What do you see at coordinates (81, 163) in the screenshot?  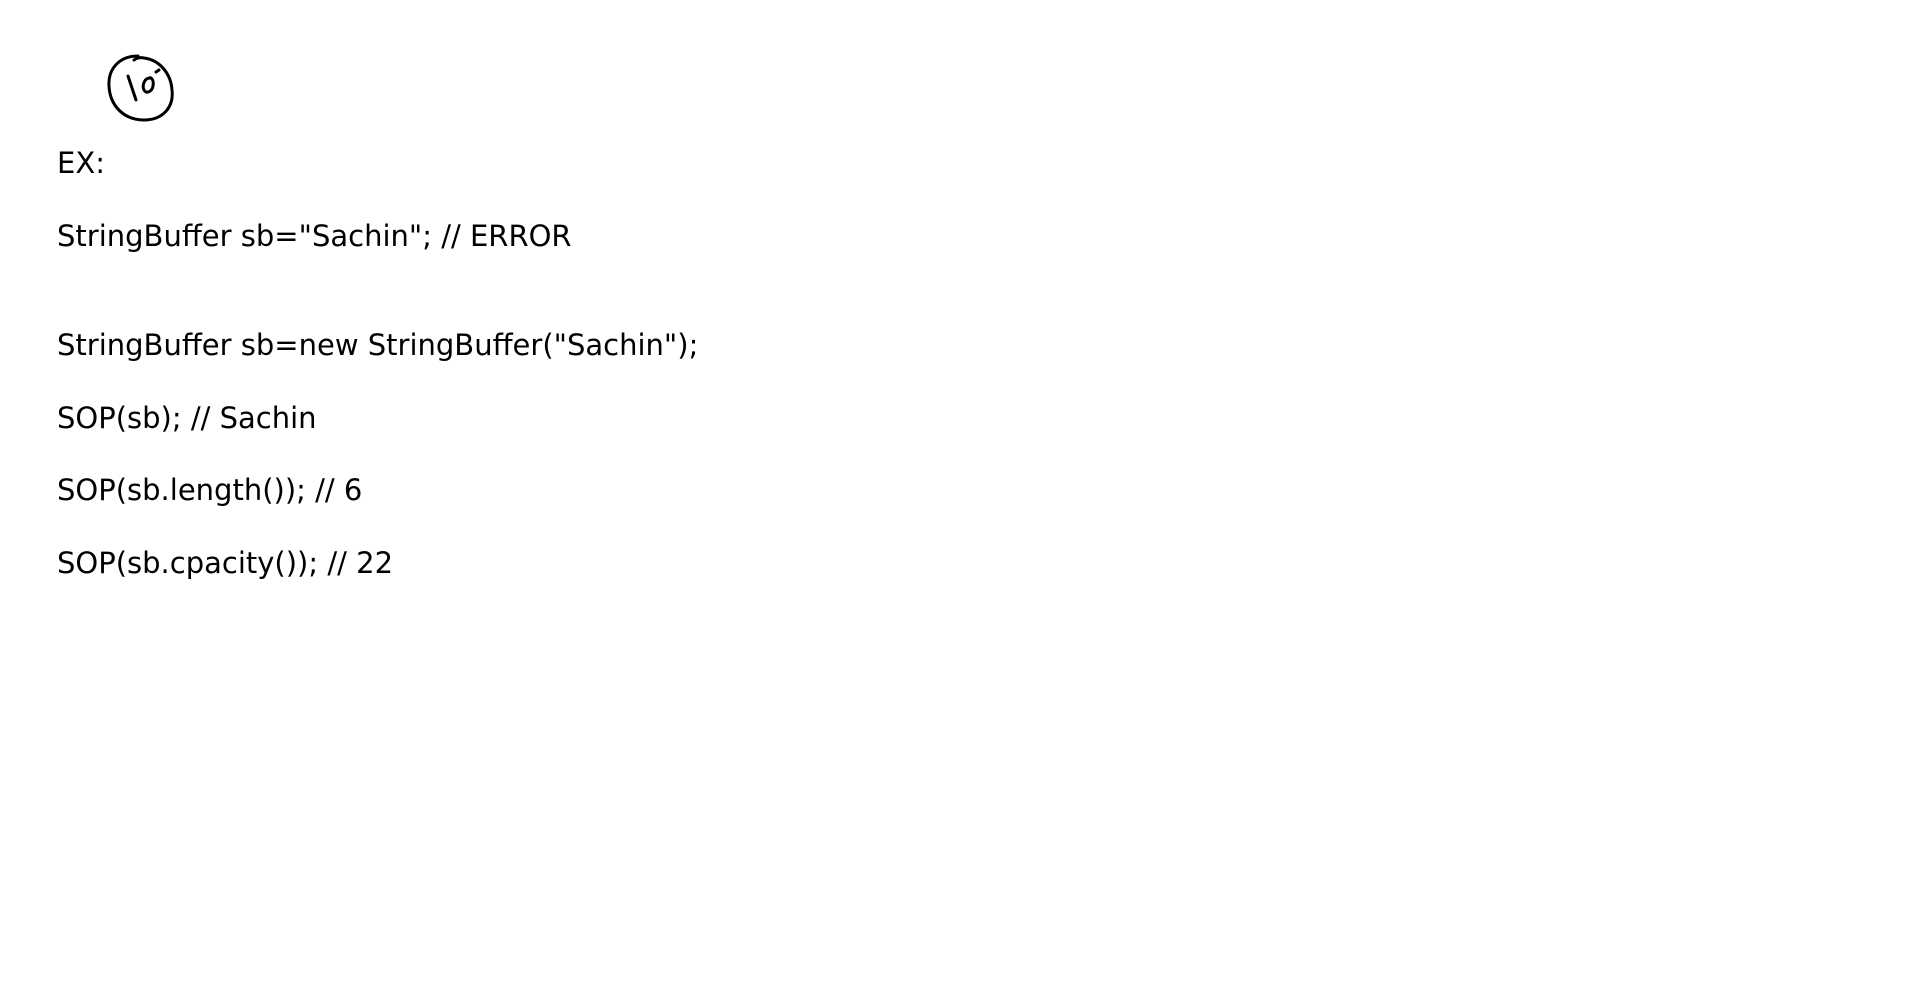 I see `example-heading: EX:` at bounding box center [81, 163].